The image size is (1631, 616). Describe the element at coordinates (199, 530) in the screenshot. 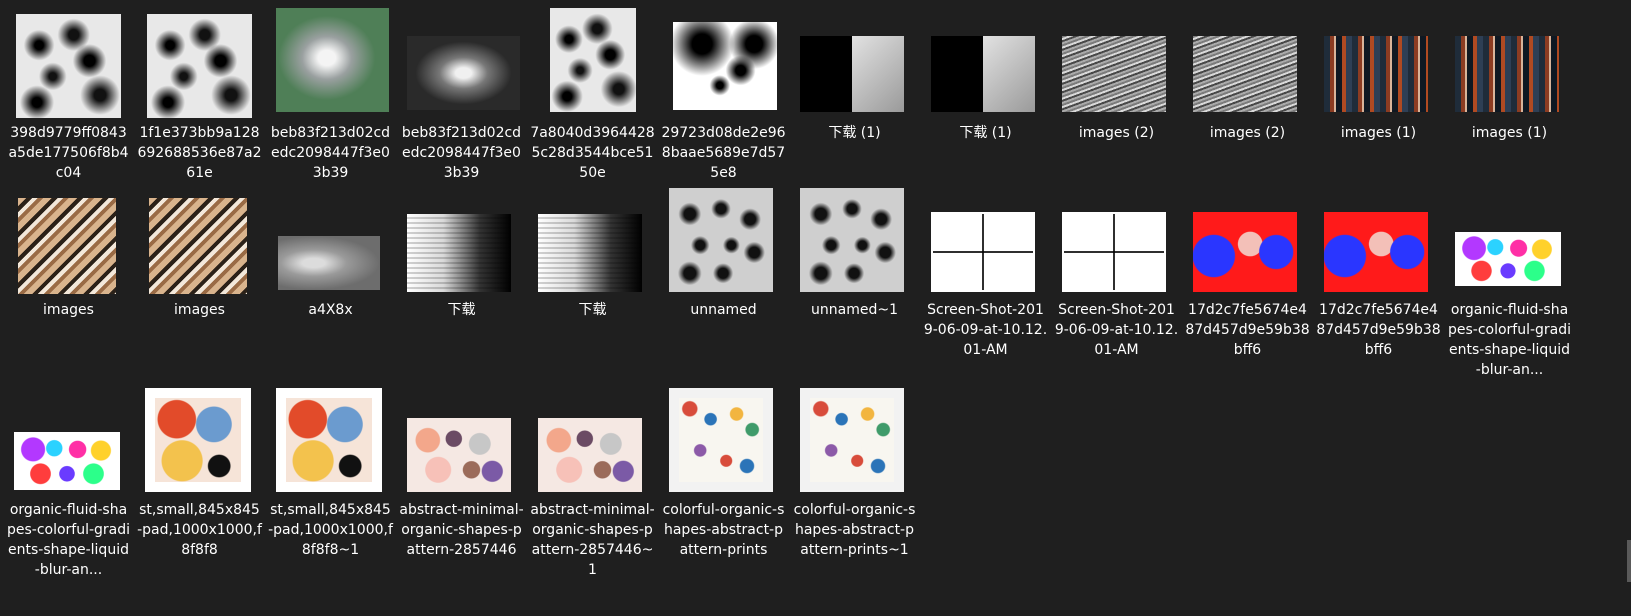

I see `file-name: st,small,845x845-pad,1000x1000,f8f8f8` at that location.